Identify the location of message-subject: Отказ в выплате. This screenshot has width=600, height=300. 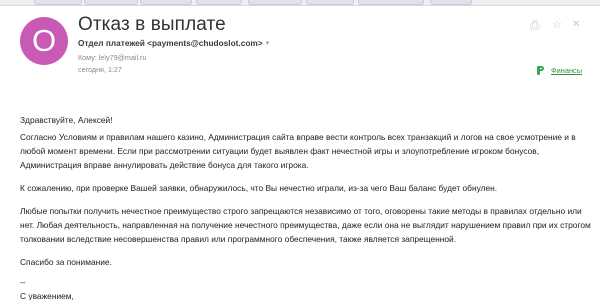
(152, 24).